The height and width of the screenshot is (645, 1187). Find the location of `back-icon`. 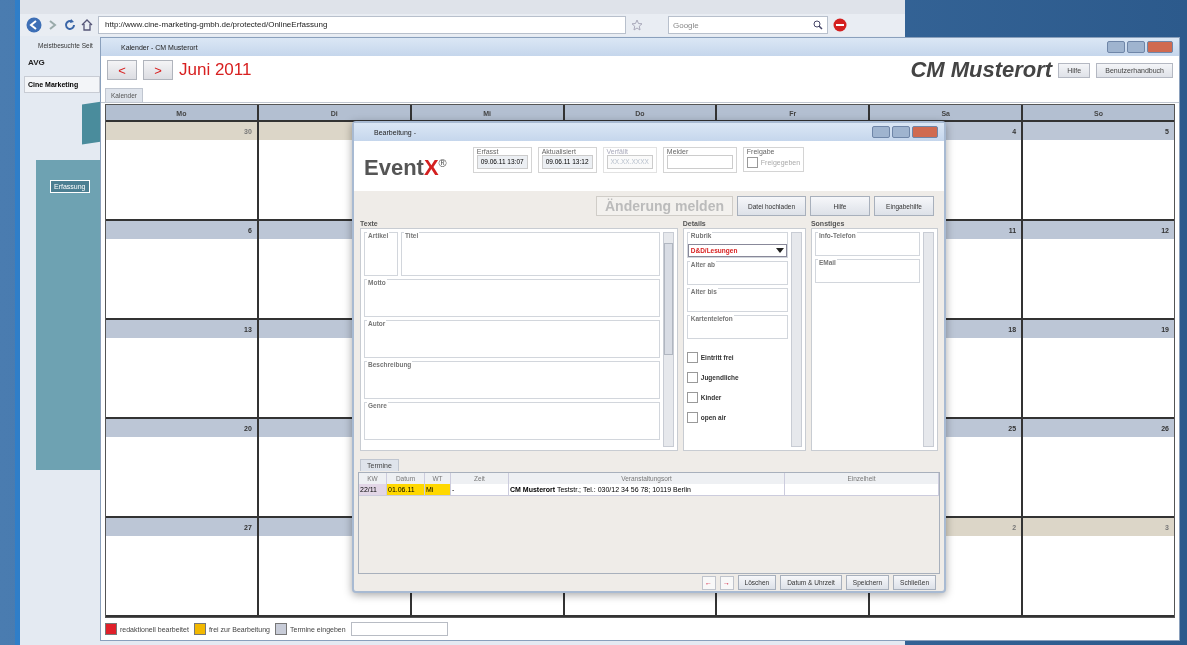

back-icon is located at coordinates (34, 25).